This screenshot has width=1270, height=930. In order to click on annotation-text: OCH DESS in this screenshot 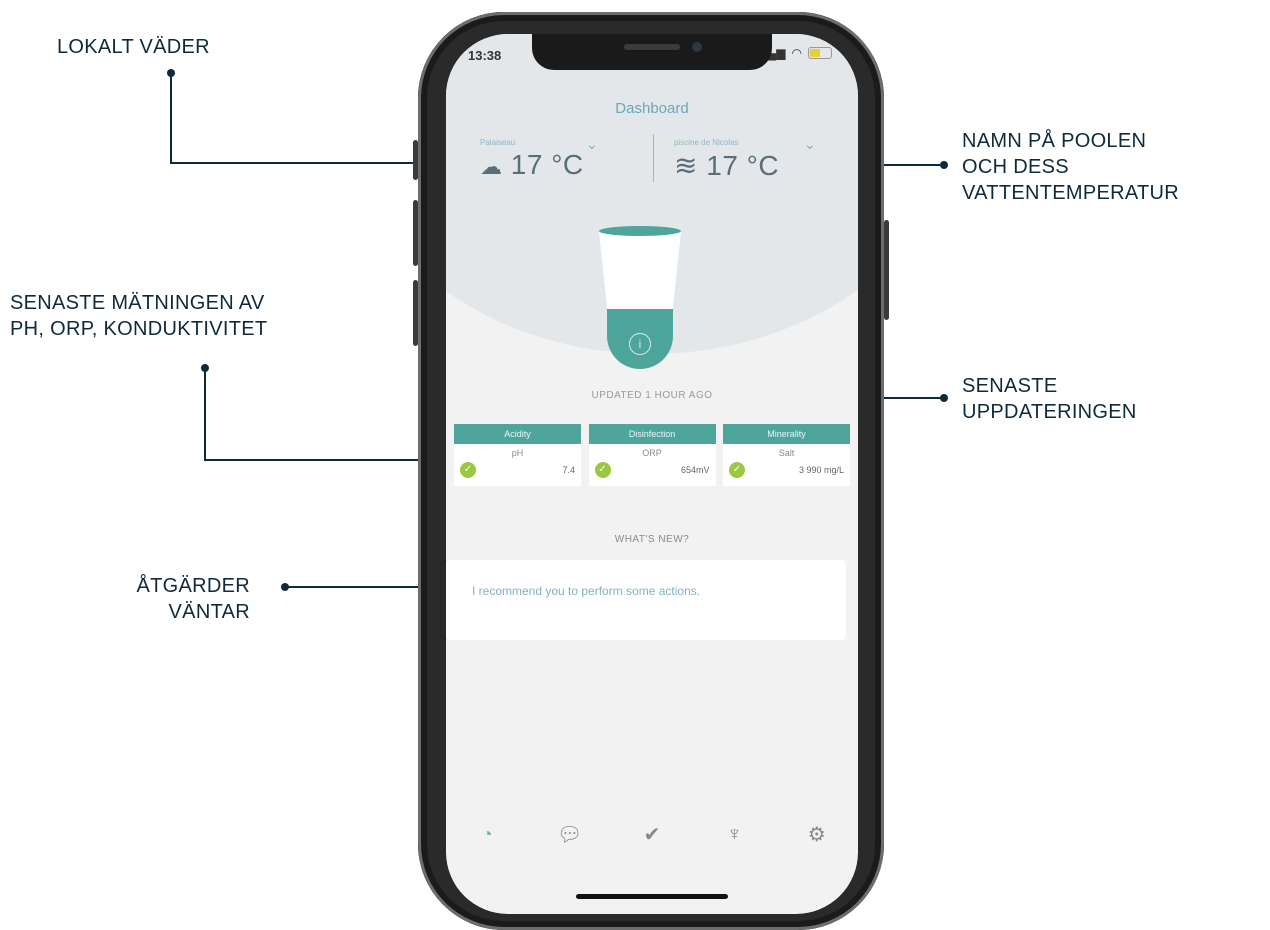, I will do `click(1015, 167)`.